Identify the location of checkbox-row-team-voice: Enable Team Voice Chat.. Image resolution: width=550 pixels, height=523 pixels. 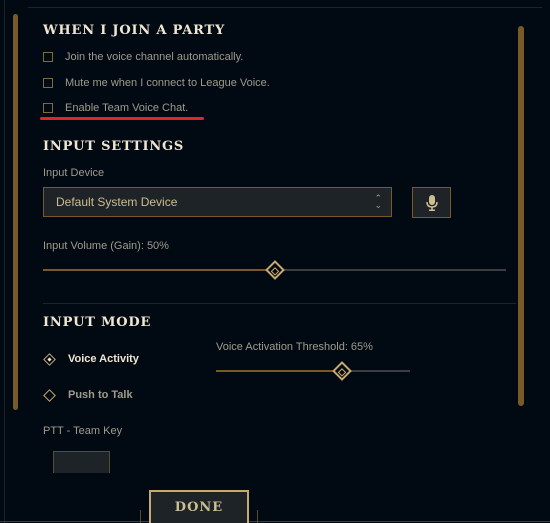
(115, 108).